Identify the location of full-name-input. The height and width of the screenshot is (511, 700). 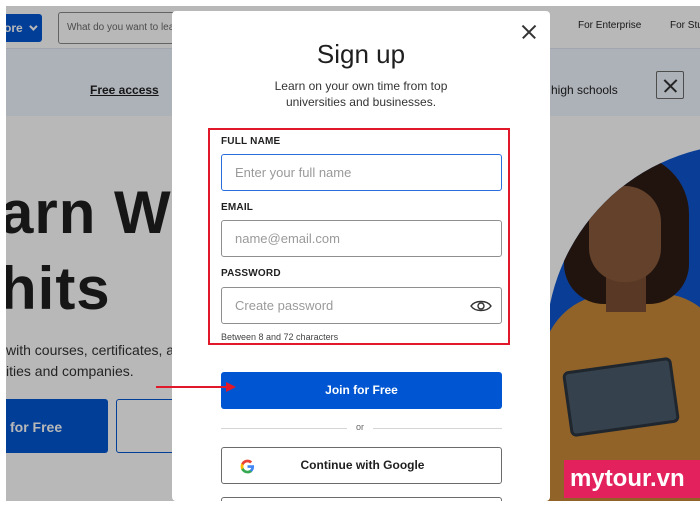
(361, 172).